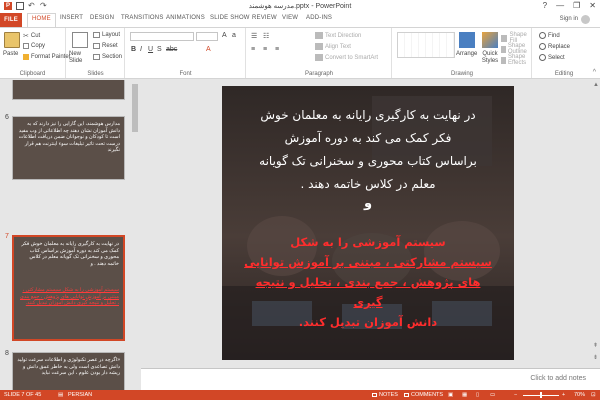 This screenshot has height=400, width=600. I want to click on shapes-gallery, so click(426, 45).